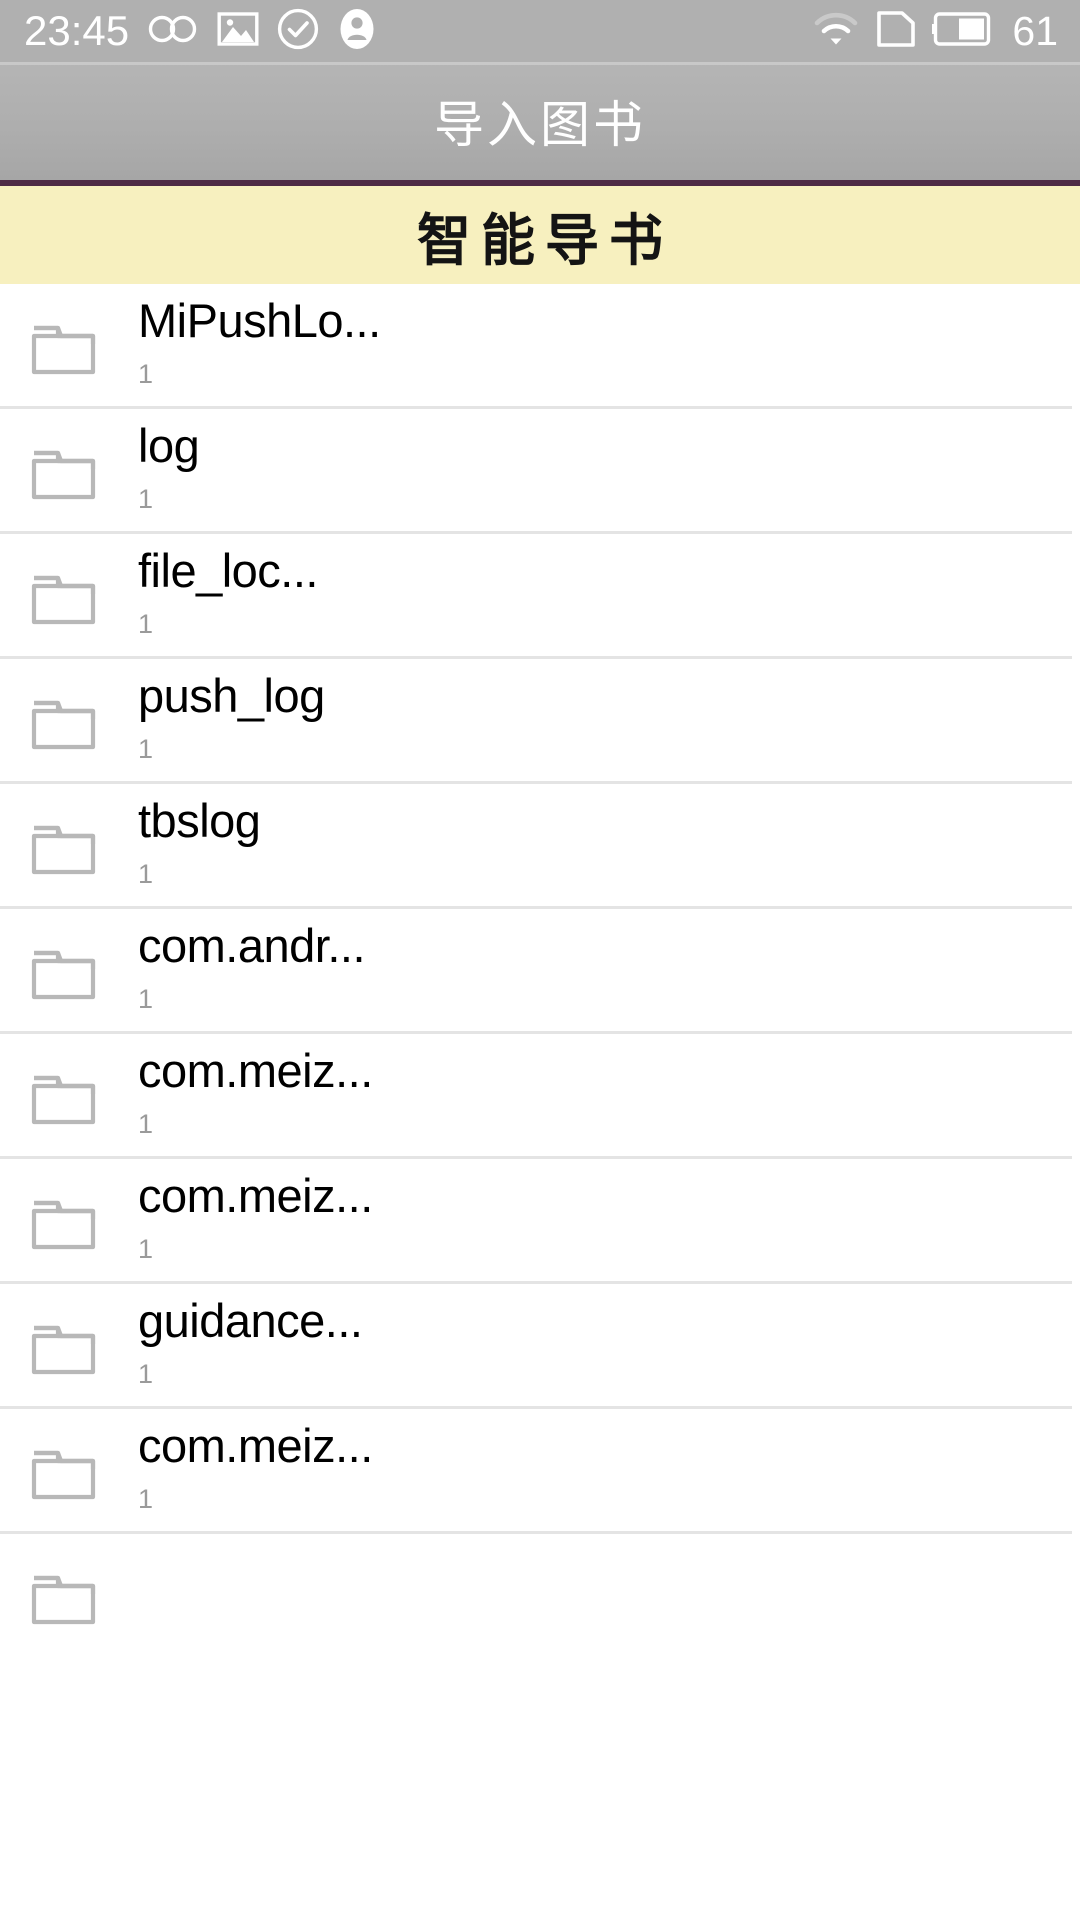  I want to click on photo-icon, so click(238, 31).